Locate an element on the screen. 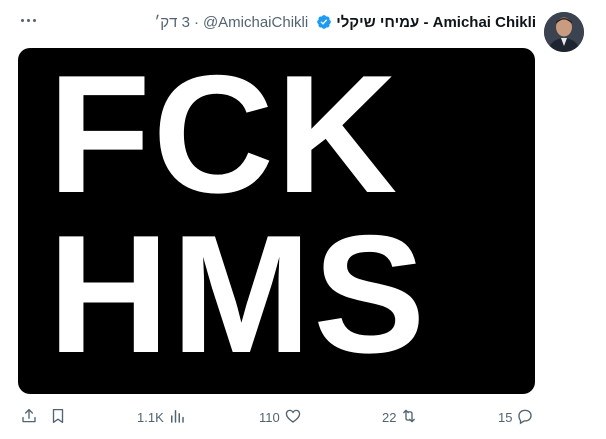 This screenshot has width=606, height=439. display-name: עמיחי שיקלי - Amichai Chikli is located at coordinates (436, 22).